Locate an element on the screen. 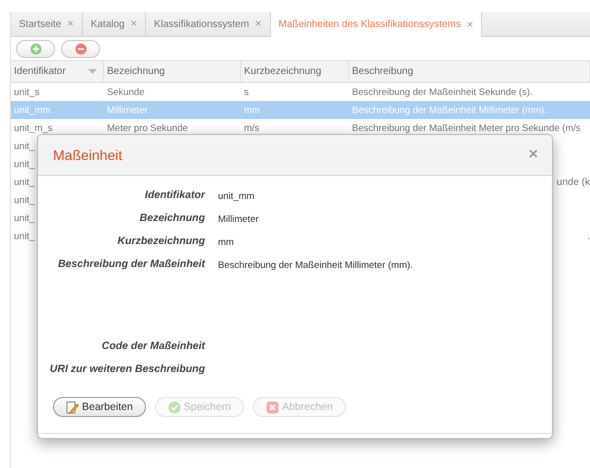  plus-icon is located at coordinates (36, 49).